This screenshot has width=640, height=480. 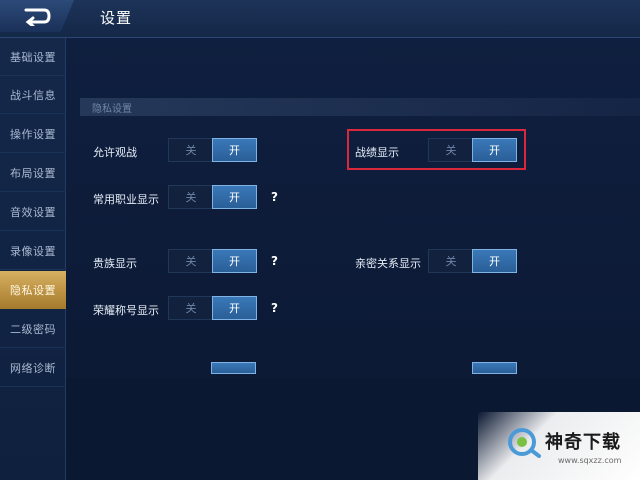 What do you see at coordinates (33, 329) in the screenshot?
I see `sidebar-item-secondary-password: 二级密码` at bounding box center [33, 329].